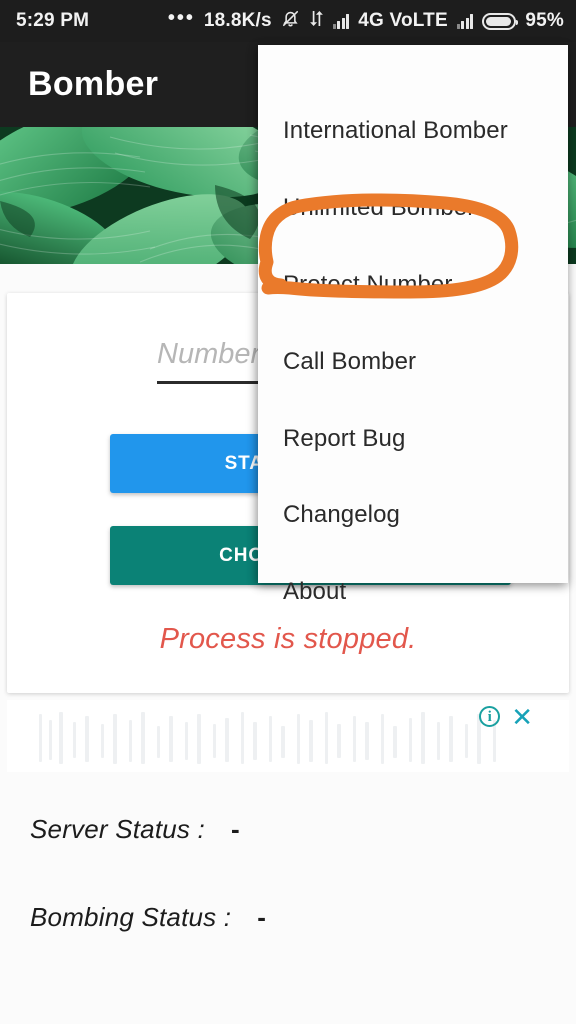 This screenshot has height=1024, width=576. I want to click on bombing-status-row: Bombing Status : -, so click(148, 917).